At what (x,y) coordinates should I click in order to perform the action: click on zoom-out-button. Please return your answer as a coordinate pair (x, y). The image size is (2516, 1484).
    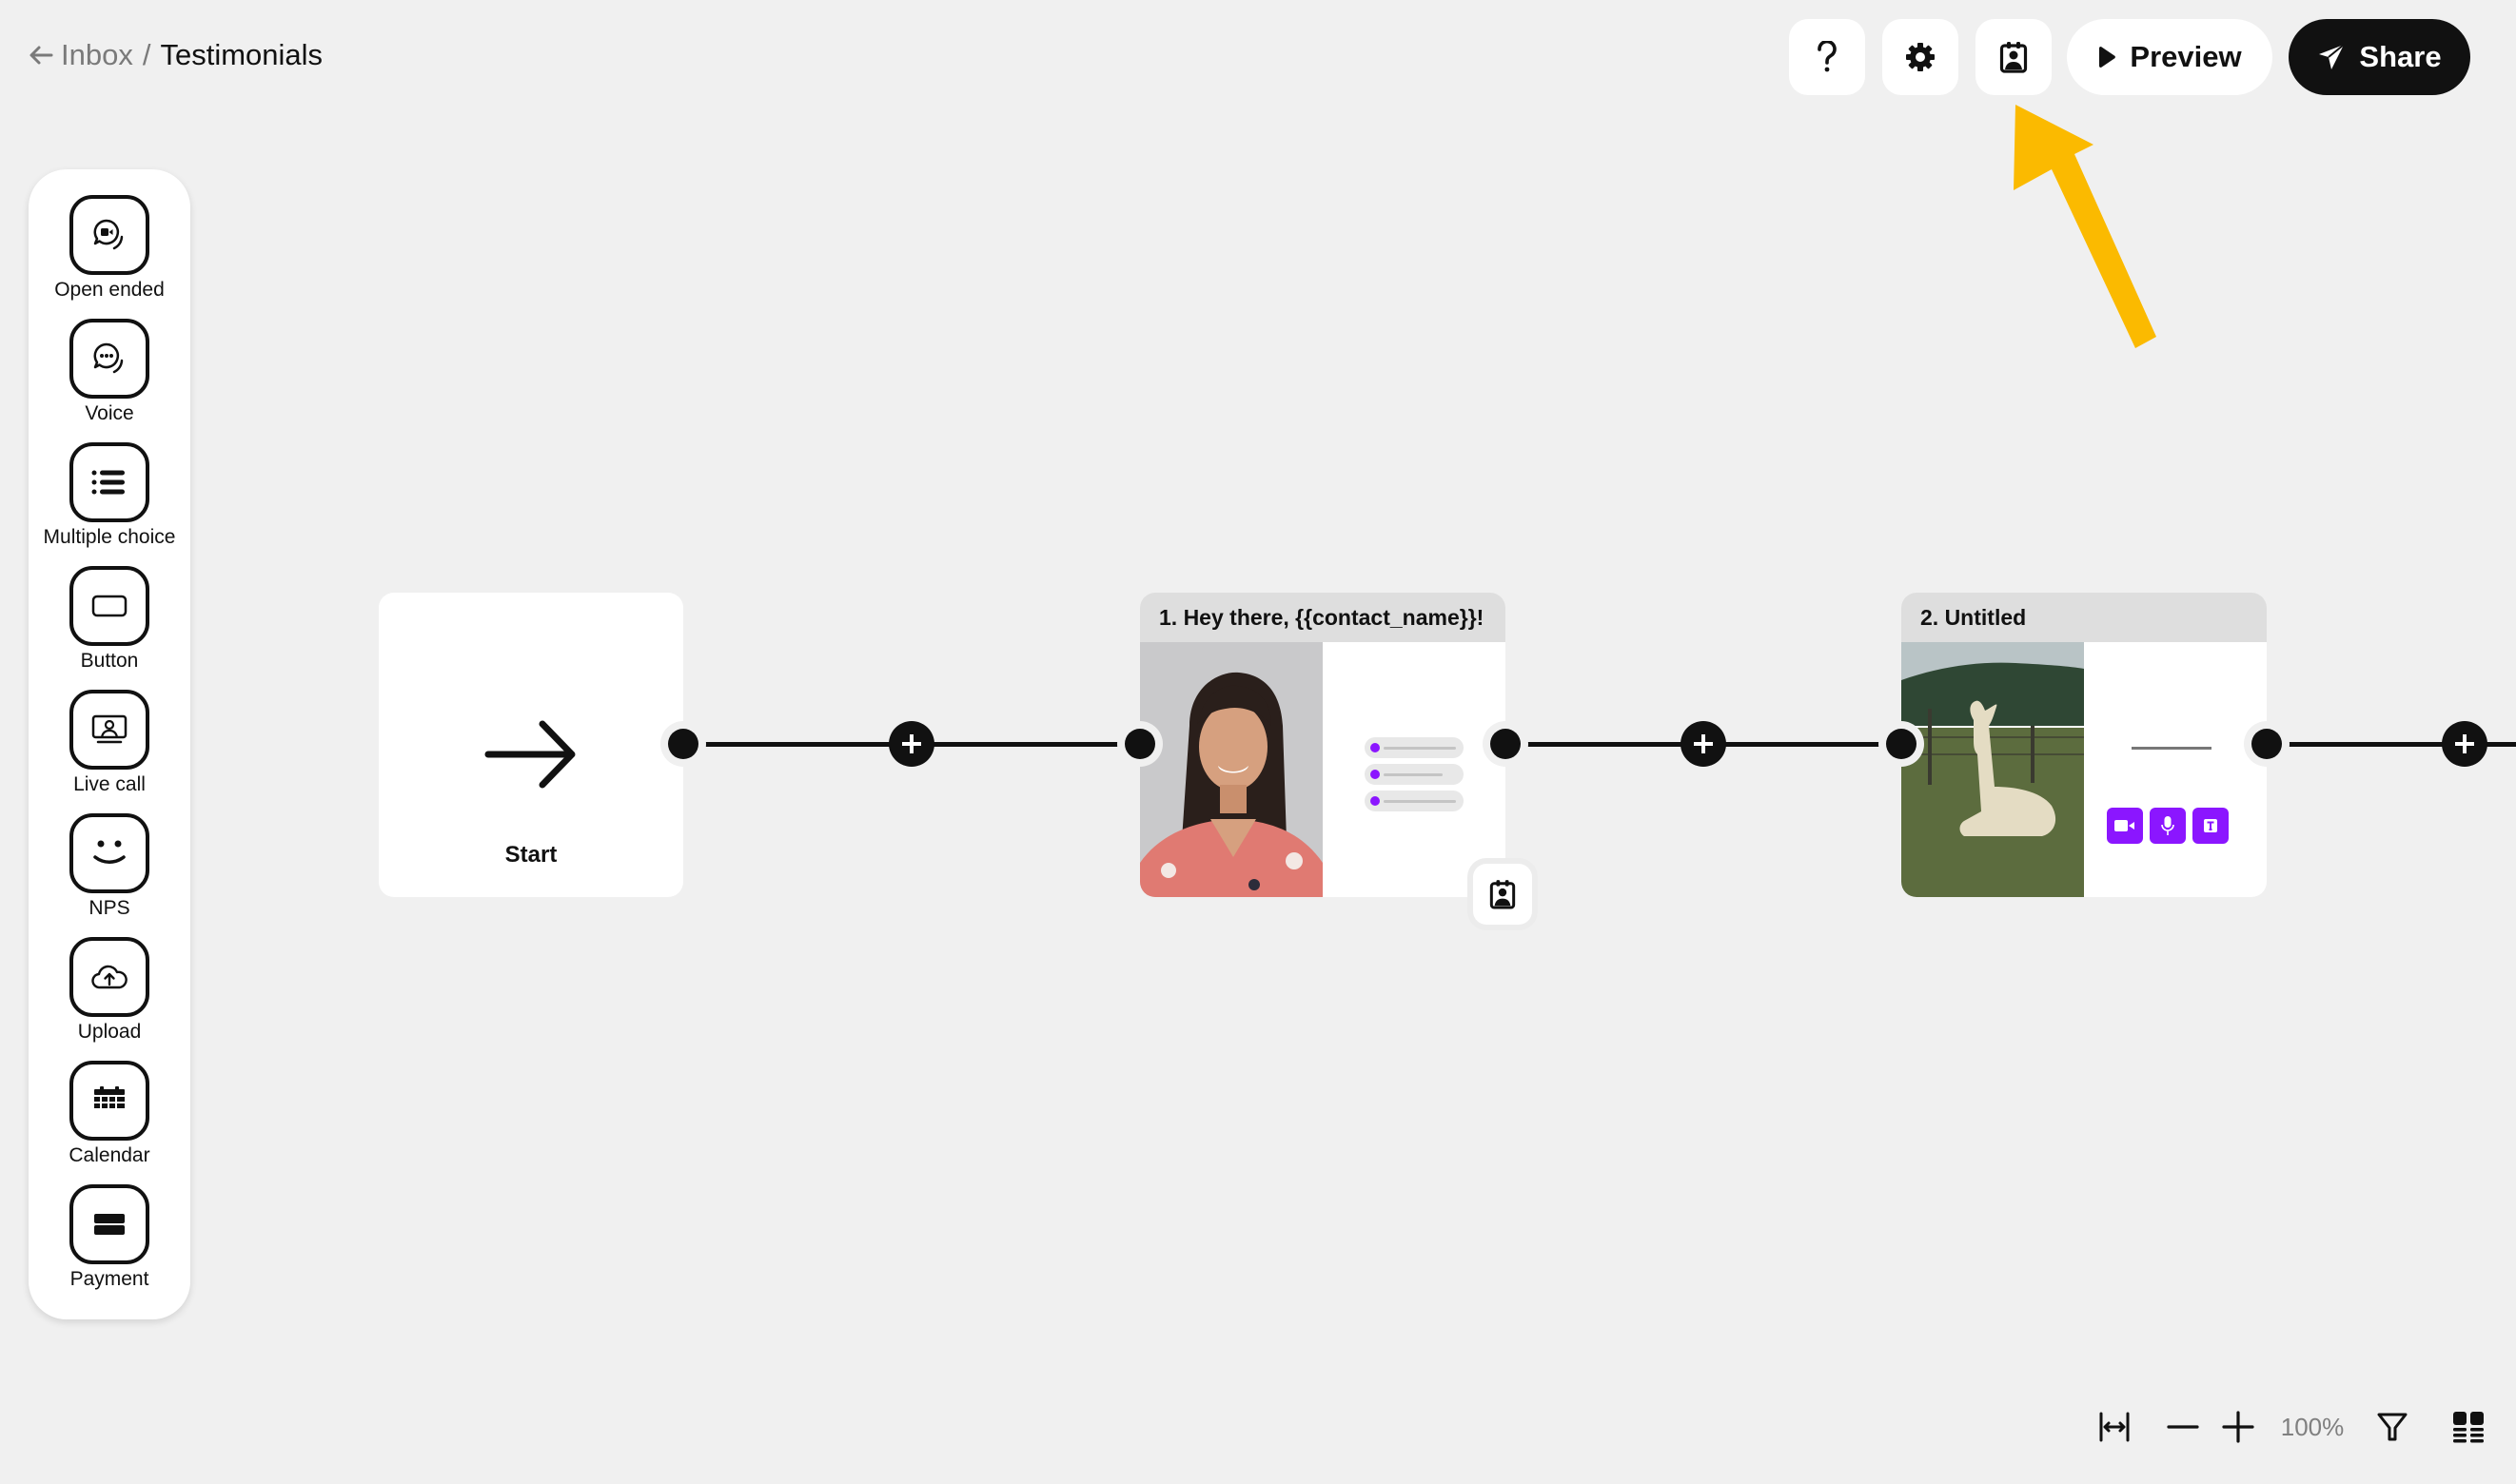
    Looking at the image, I should click on (2183, 1427).